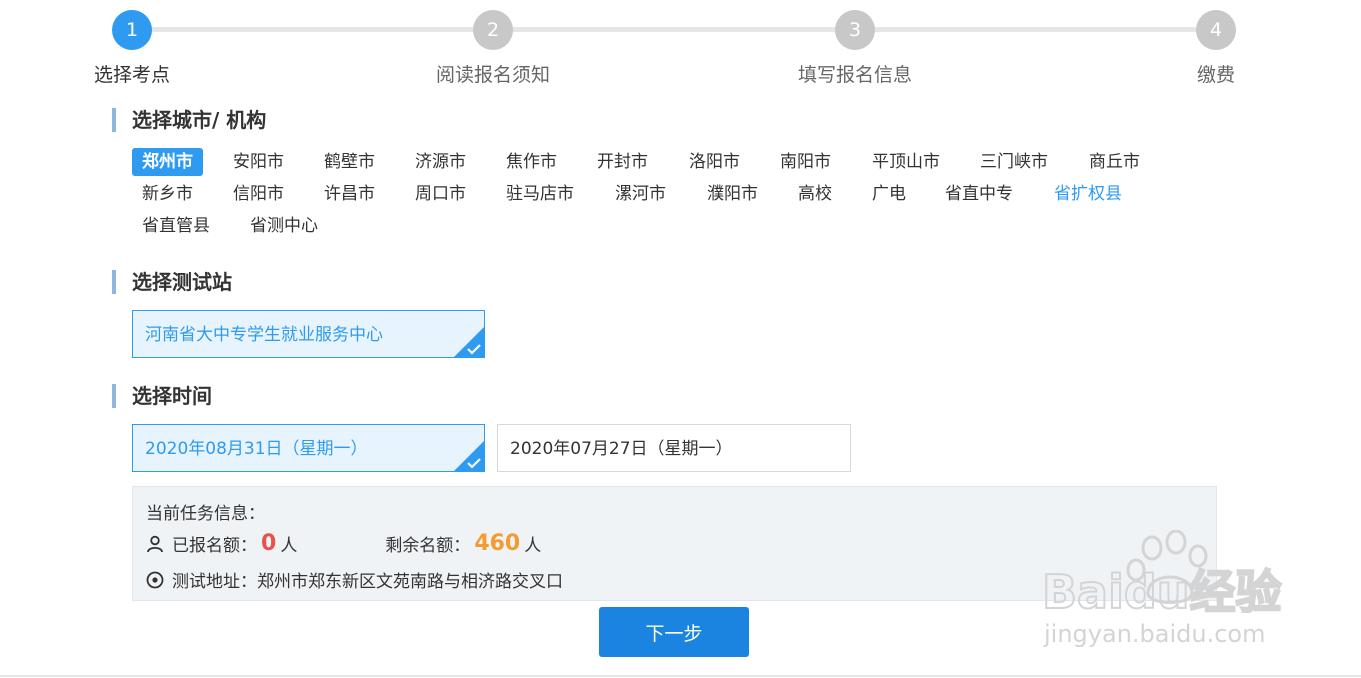 This screenshot has width=1361, height=678. What do you see at coordinates (815, 194) in the screenshot?
I see `city-chip: 高校` at bounding box center [815, 194].